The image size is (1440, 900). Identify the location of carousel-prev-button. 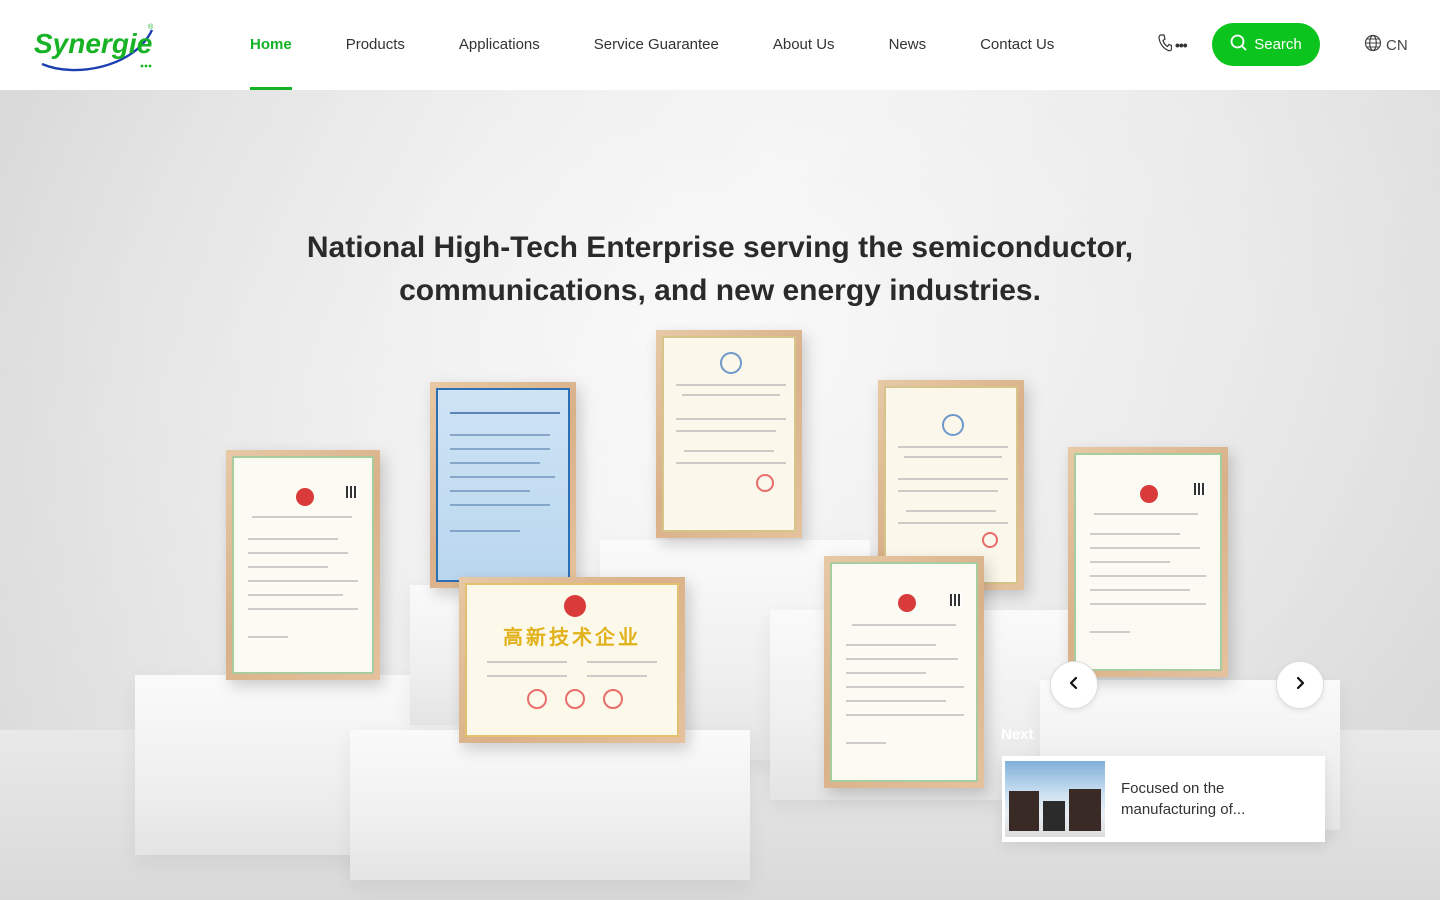
(1074, 685).